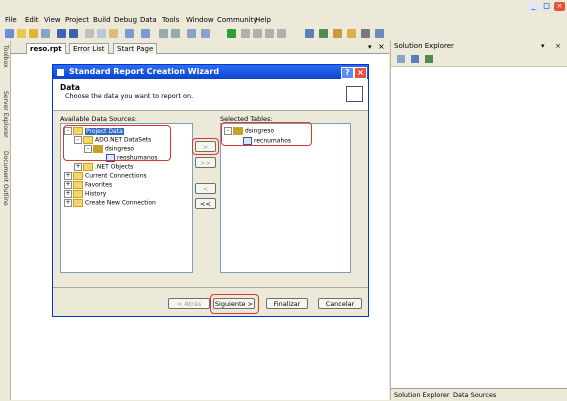  What do you see at coordinates (309, 33) in the screenshot?
I see `solution-explorer-icon` at bounding box center [309, 33].